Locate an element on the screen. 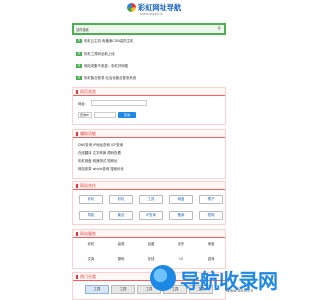 The height and width of the screenshot is (300, 320). section-title: 网站合作 is located at coordinates (88, 185).